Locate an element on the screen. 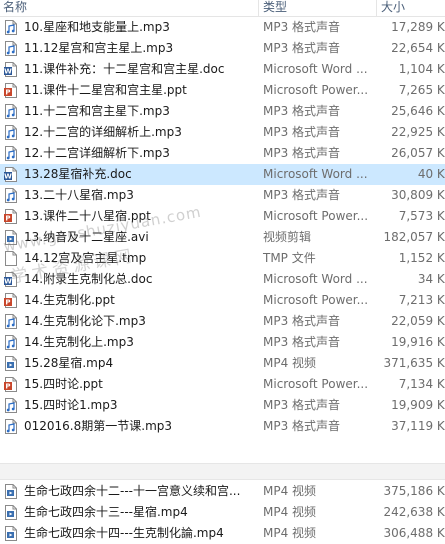  group-divider is located at coordinates (222, 471).